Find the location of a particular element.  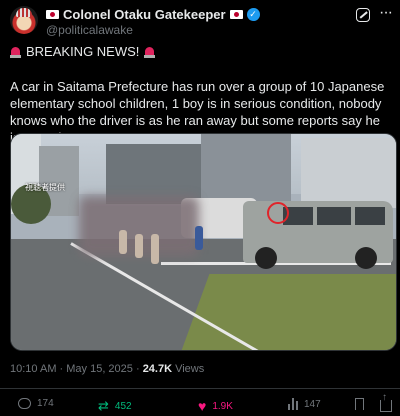

post-meta: 10:10 AM · May 15, 2025 · 24.7K Views is located at coordinates (107, 369).